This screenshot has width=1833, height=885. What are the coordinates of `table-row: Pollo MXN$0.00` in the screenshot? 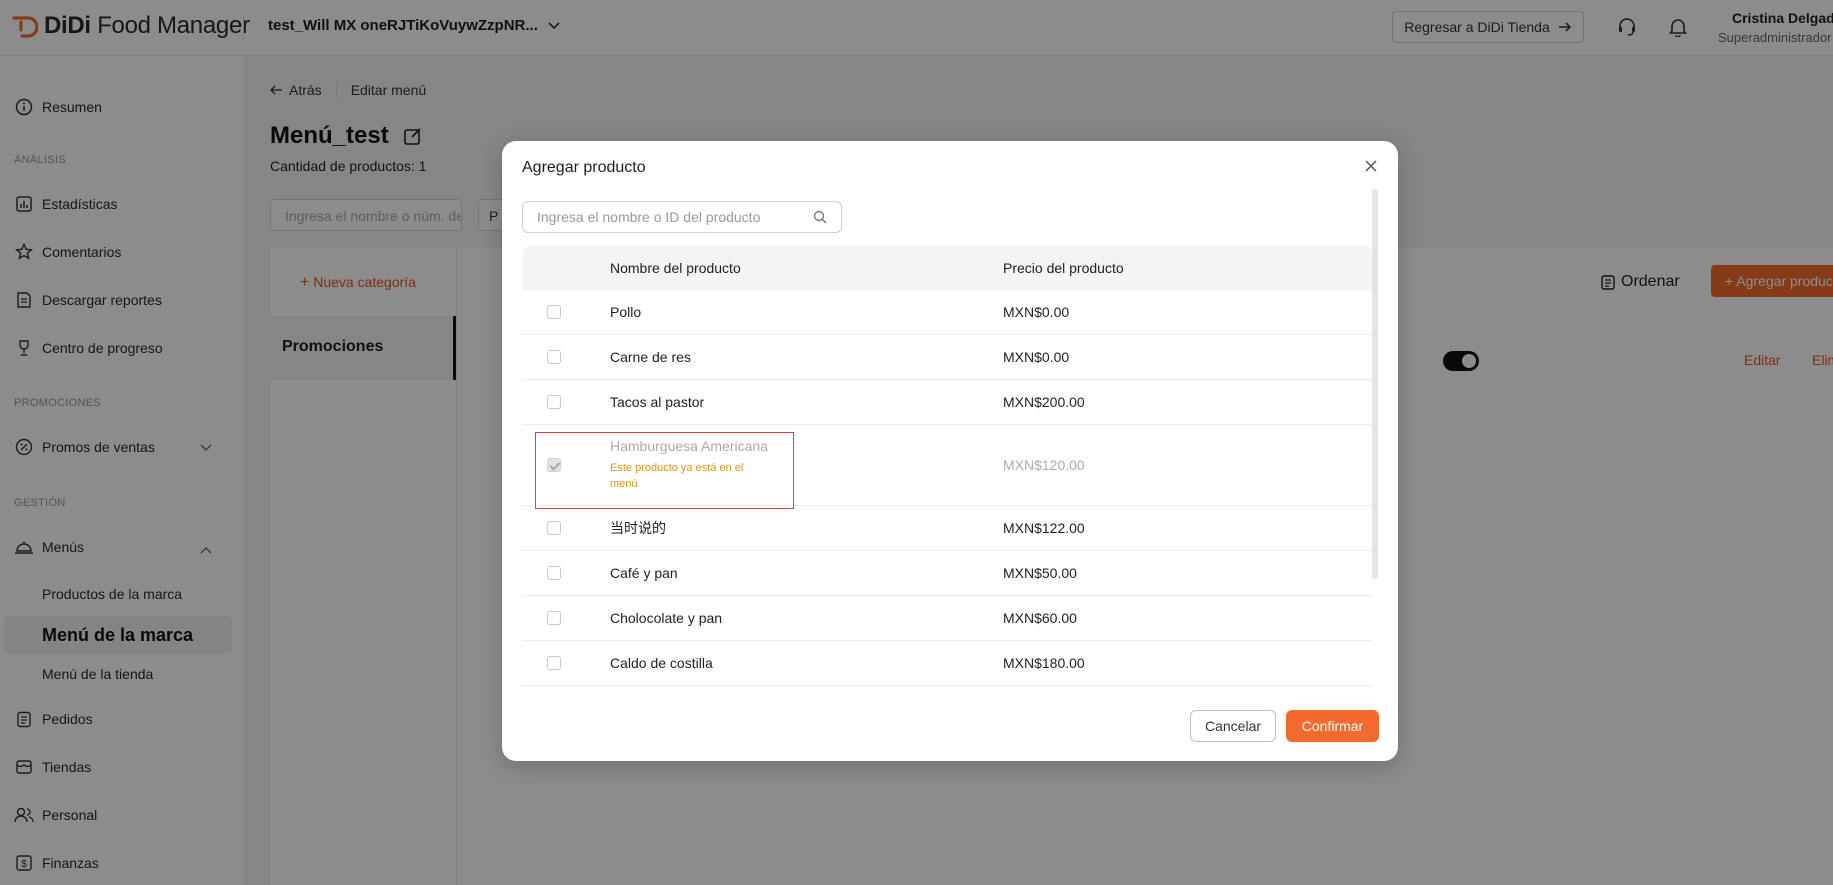 It's located at (947, 312).